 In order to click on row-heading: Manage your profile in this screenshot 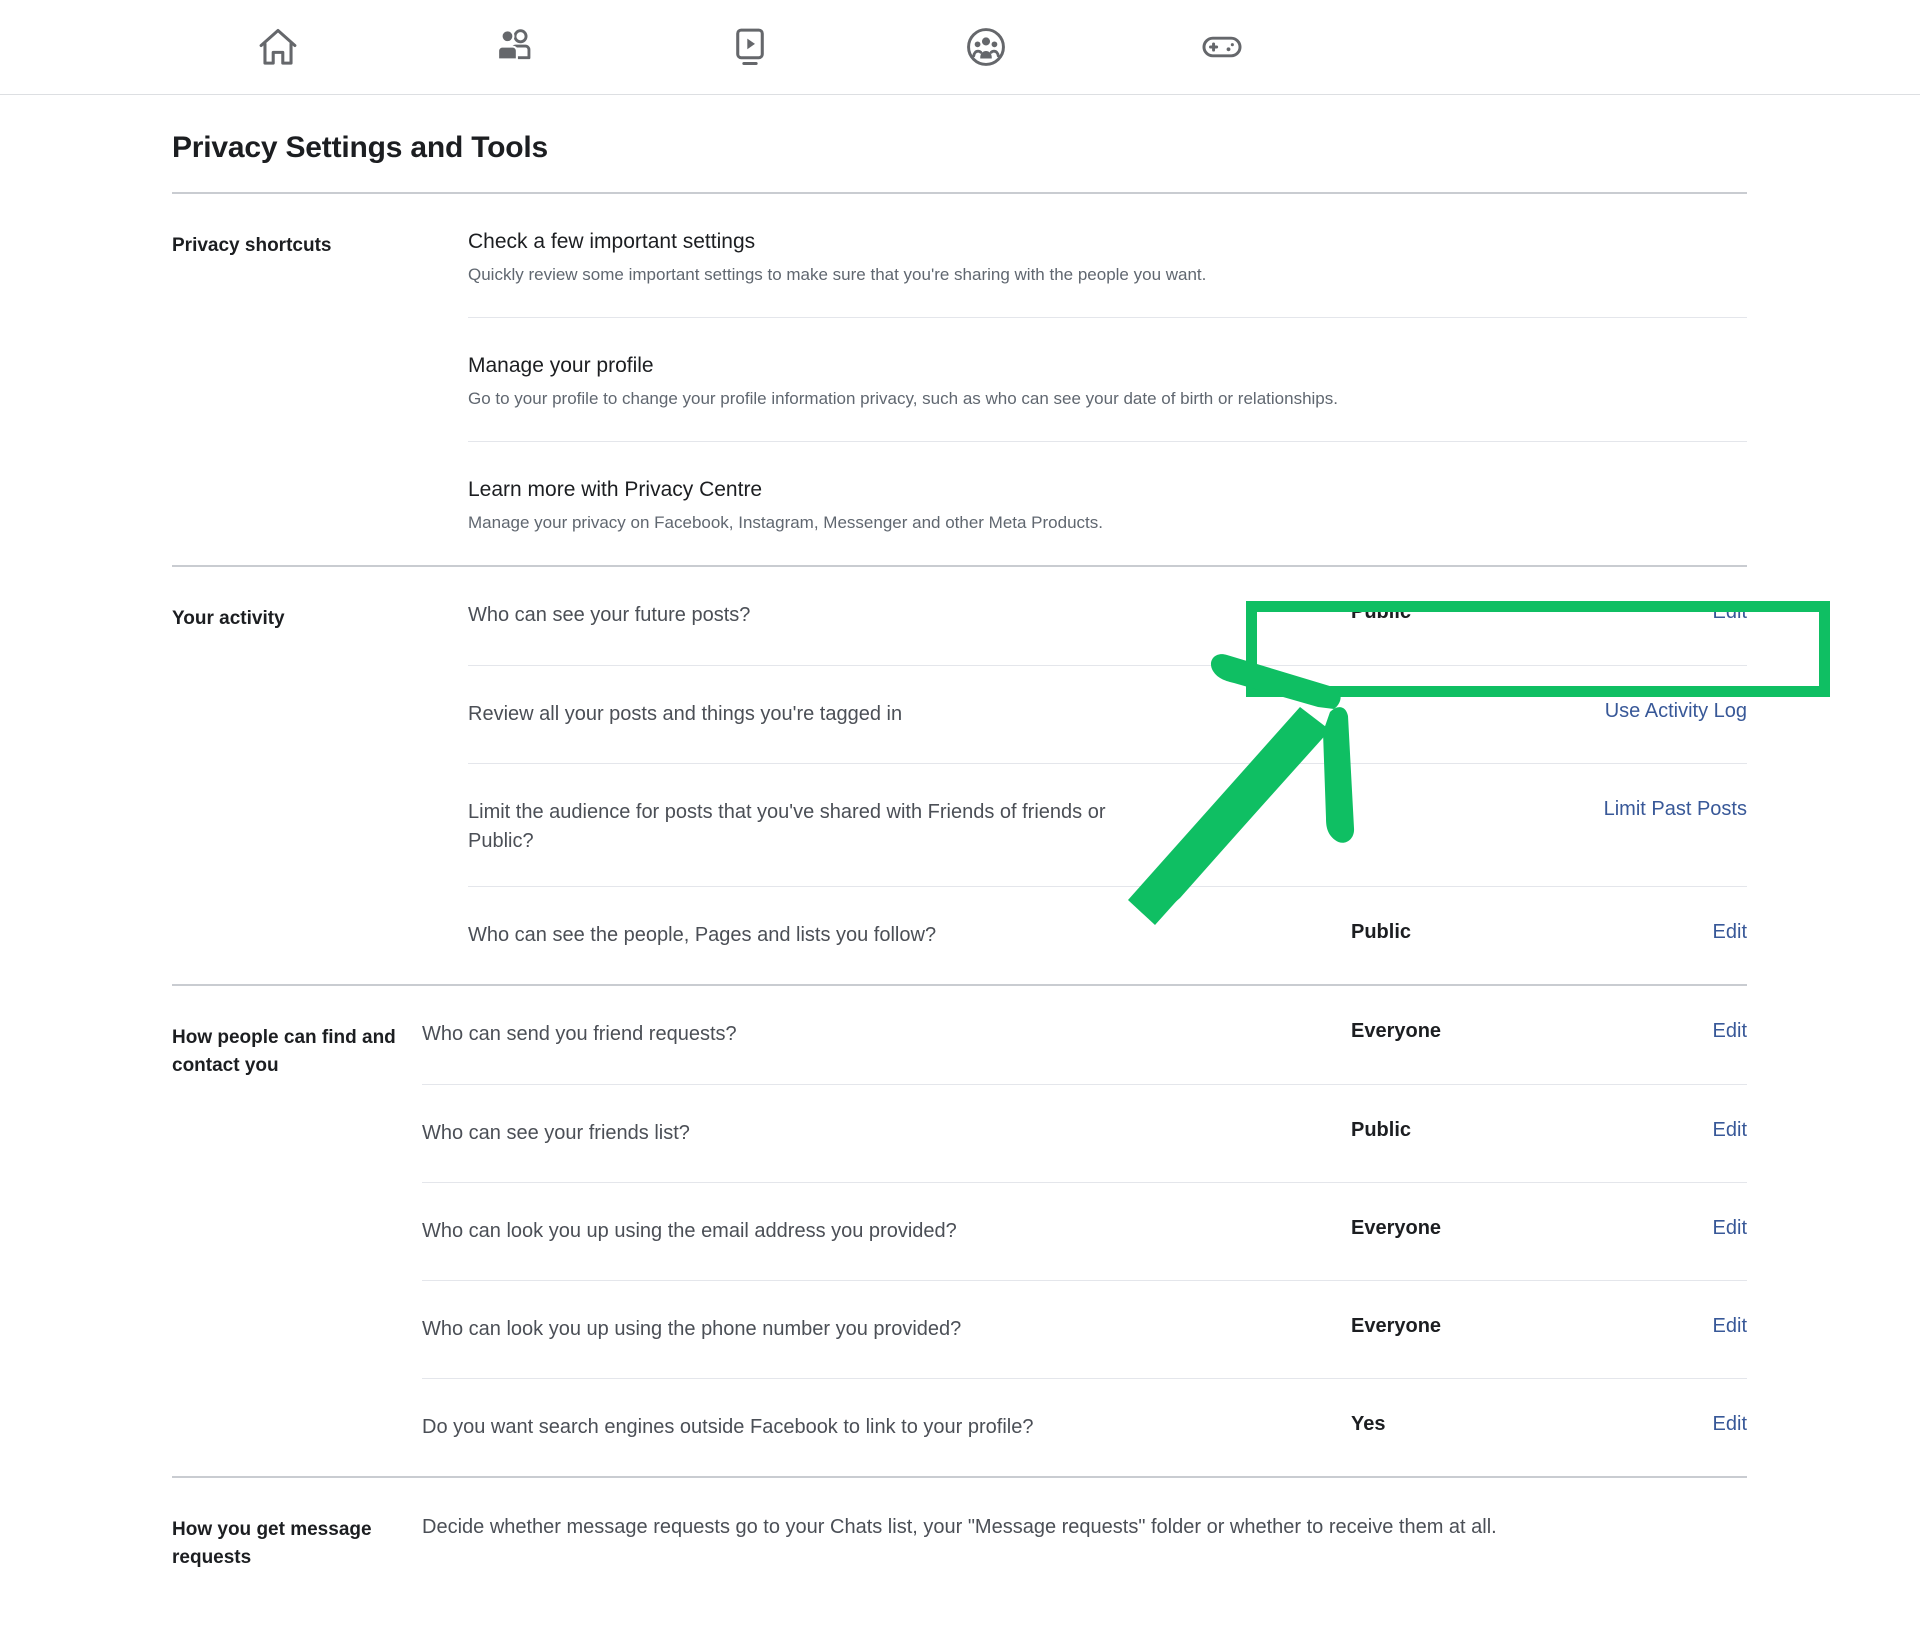, I will do `click(561, 366)`.